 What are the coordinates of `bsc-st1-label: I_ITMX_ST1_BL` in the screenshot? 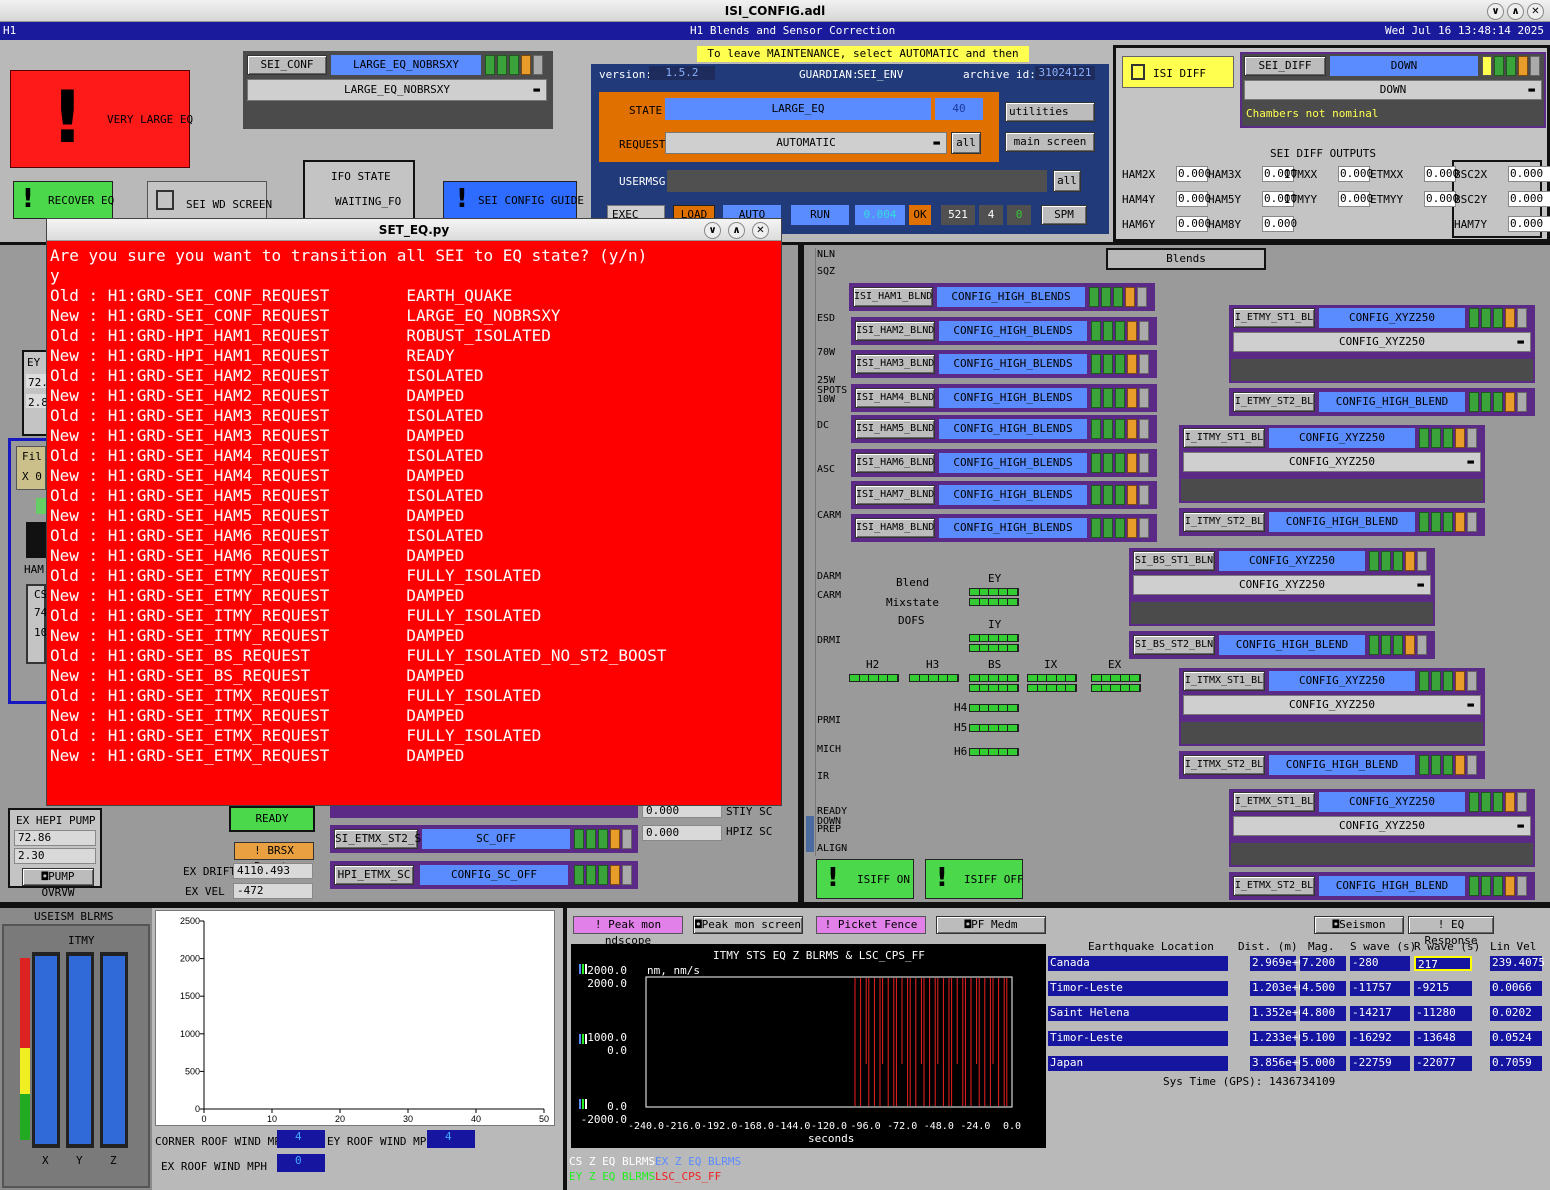 It's located at (1224, 681).